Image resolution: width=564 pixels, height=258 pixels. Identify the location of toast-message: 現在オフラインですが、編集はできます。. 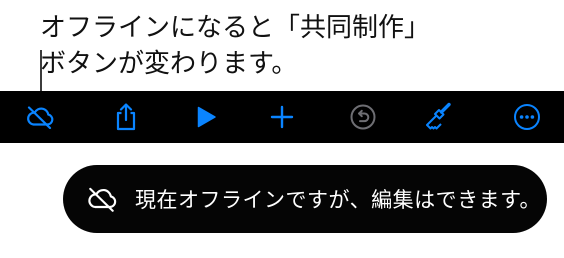
(338, 200).